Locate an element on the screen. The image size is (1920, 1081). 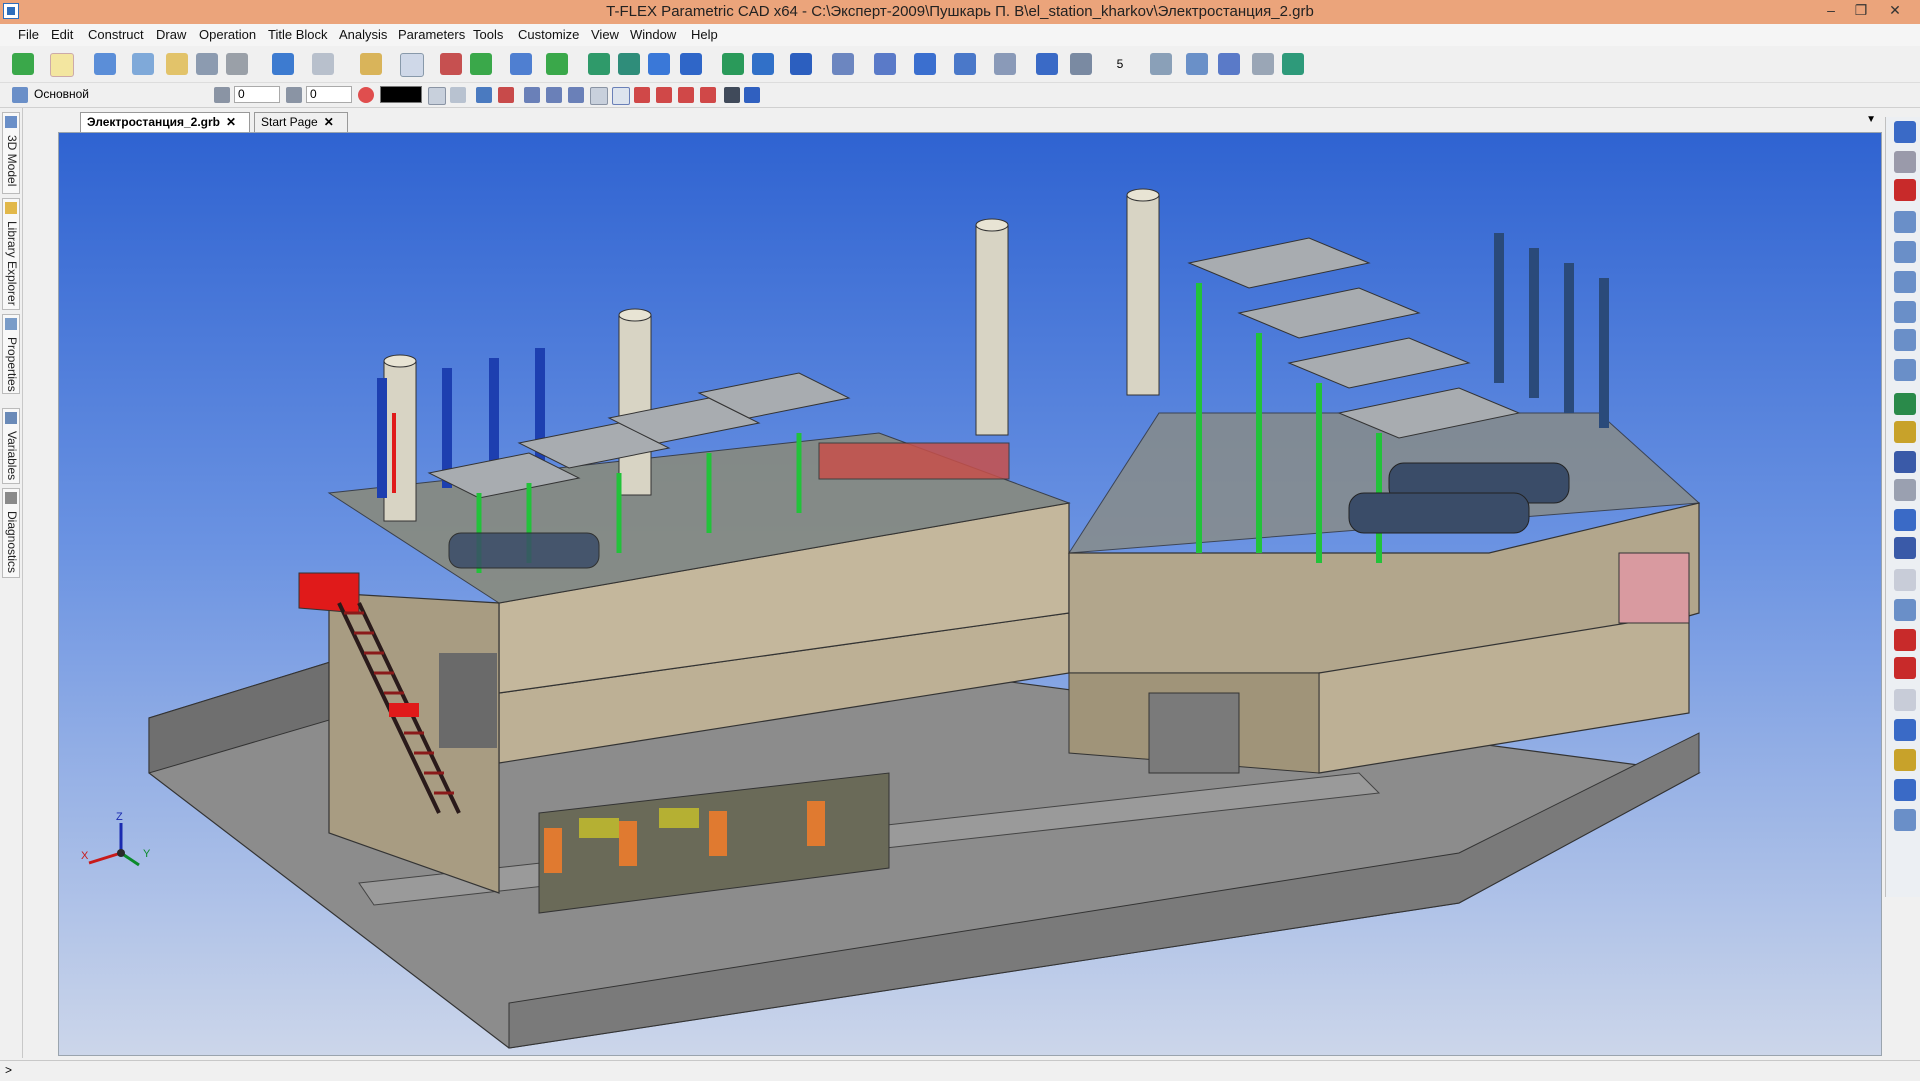
command-prompt: > is located at coordinates (8, 1070).